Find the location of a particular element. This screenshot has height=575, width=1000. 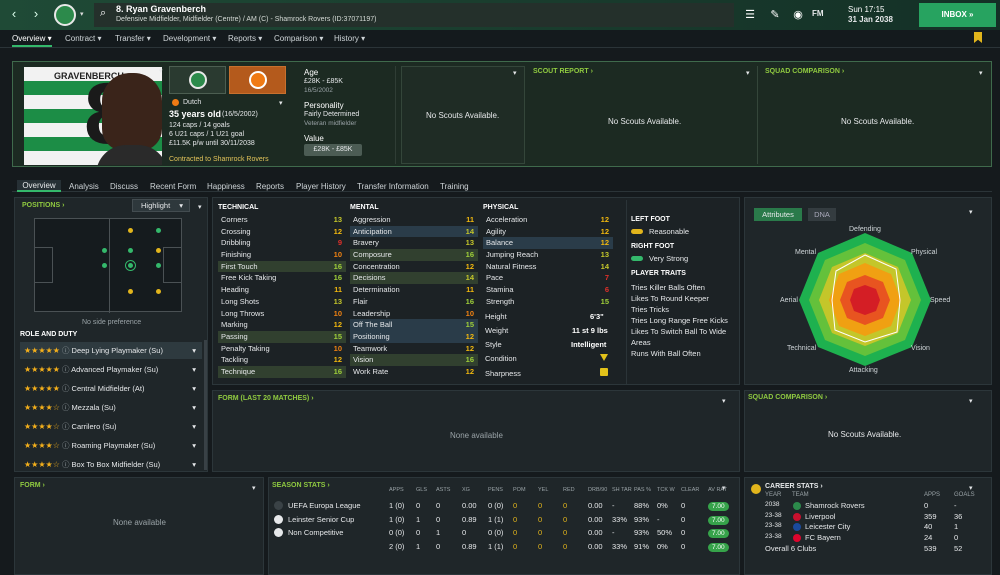

subtab-recent-form: Recent Form is located at coordinates (173, 186).